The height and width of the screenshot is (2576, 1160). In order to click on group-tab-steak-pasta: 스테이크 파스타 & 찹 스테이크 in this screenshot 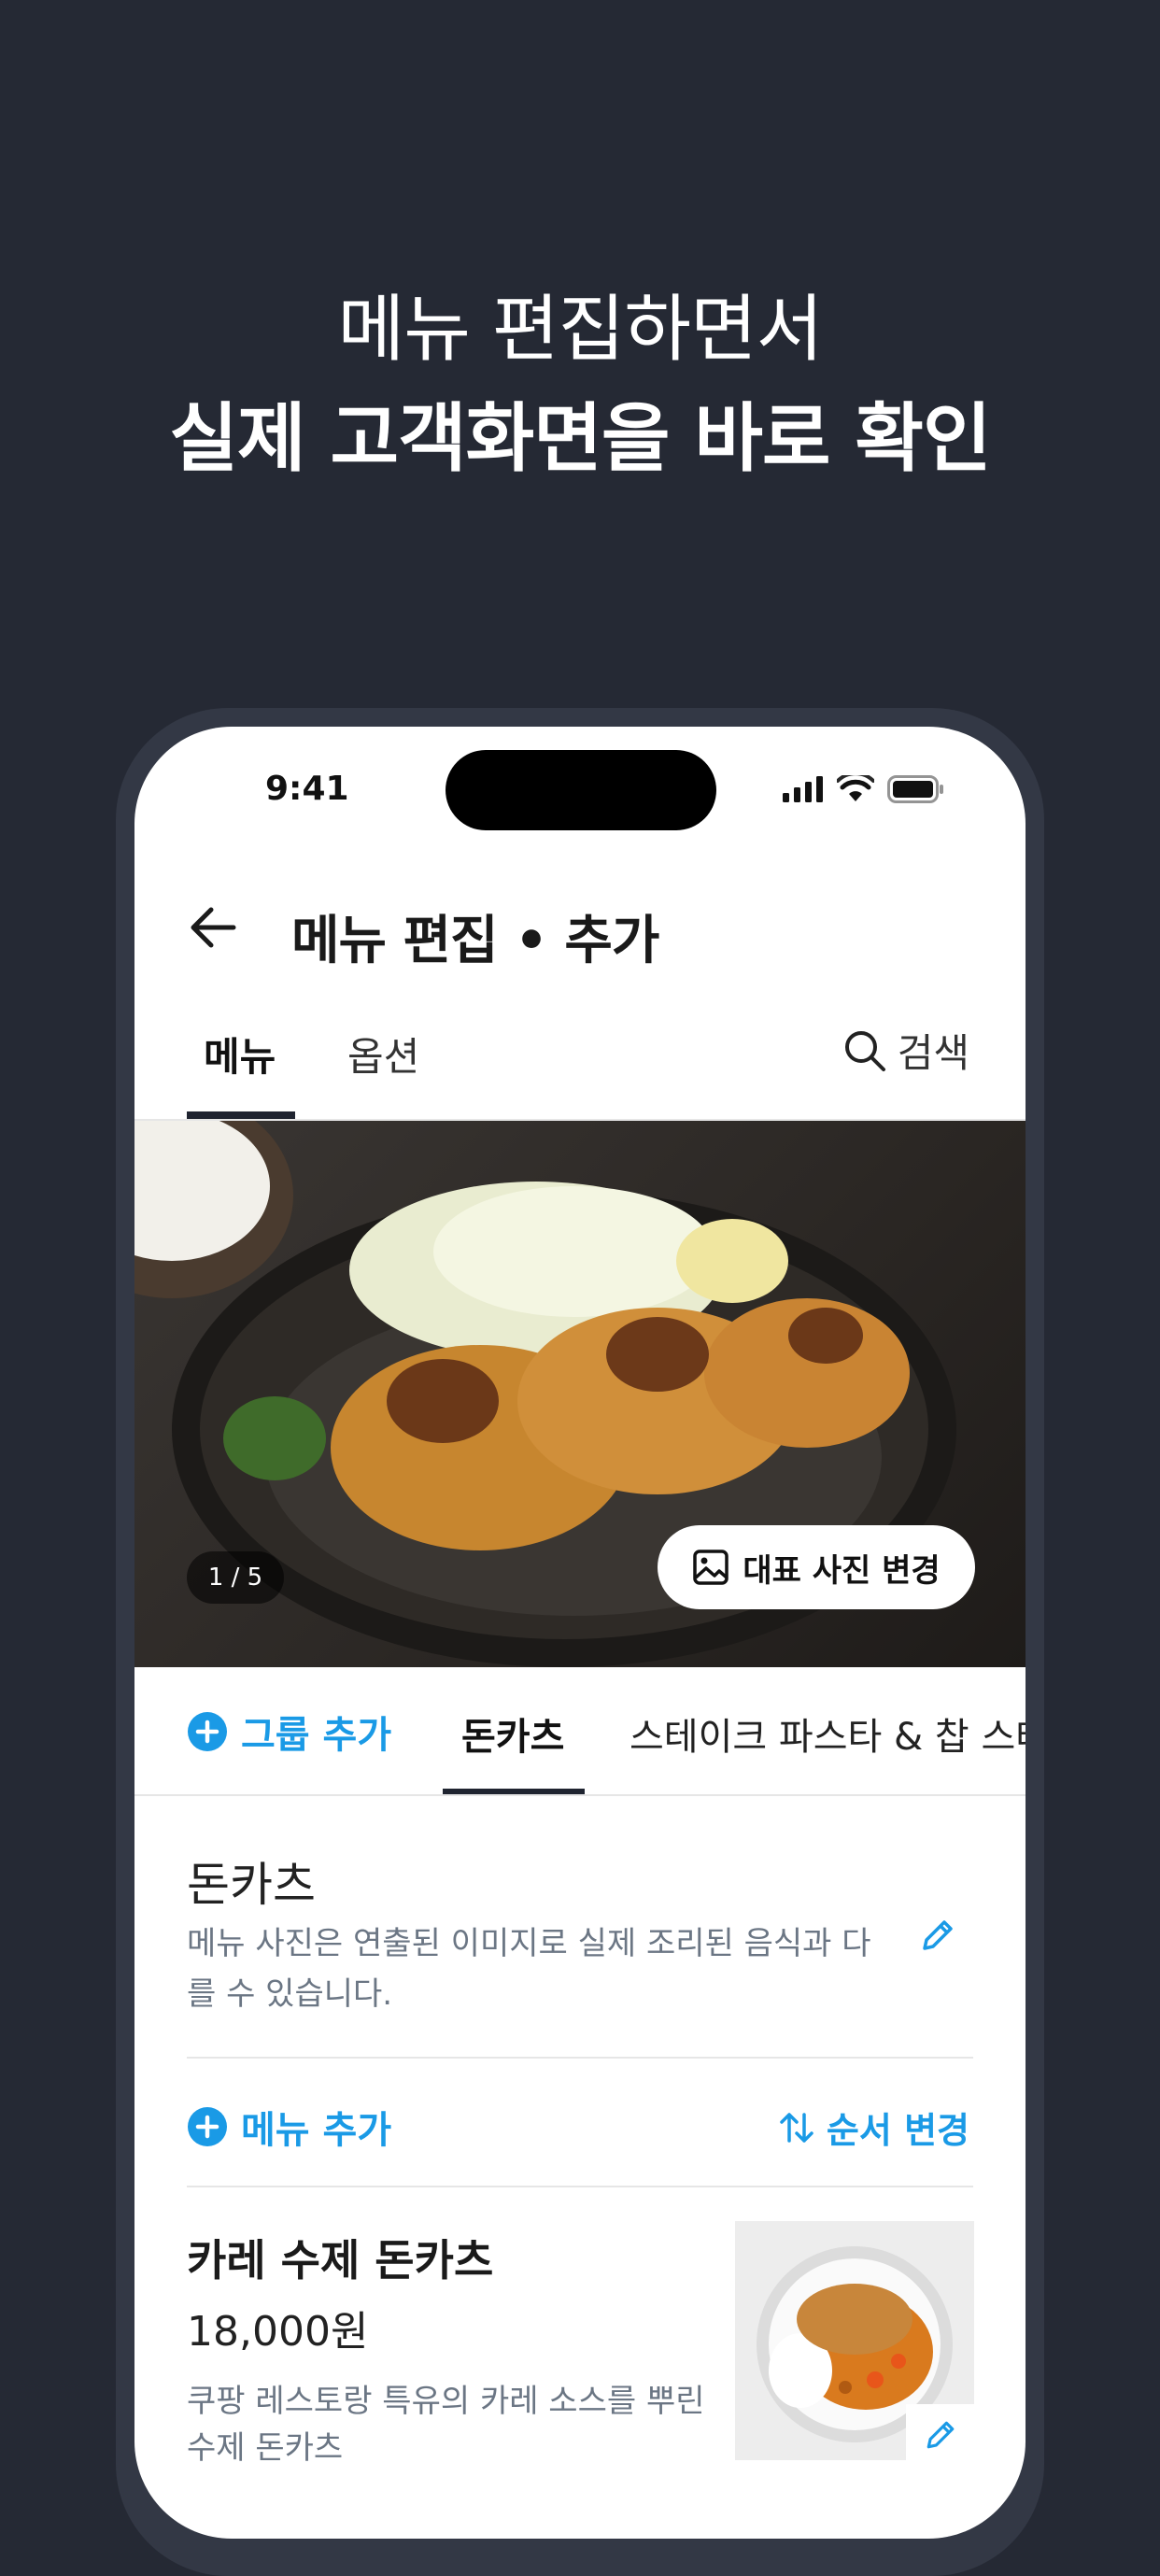, I will do `click(828, 1733)`.